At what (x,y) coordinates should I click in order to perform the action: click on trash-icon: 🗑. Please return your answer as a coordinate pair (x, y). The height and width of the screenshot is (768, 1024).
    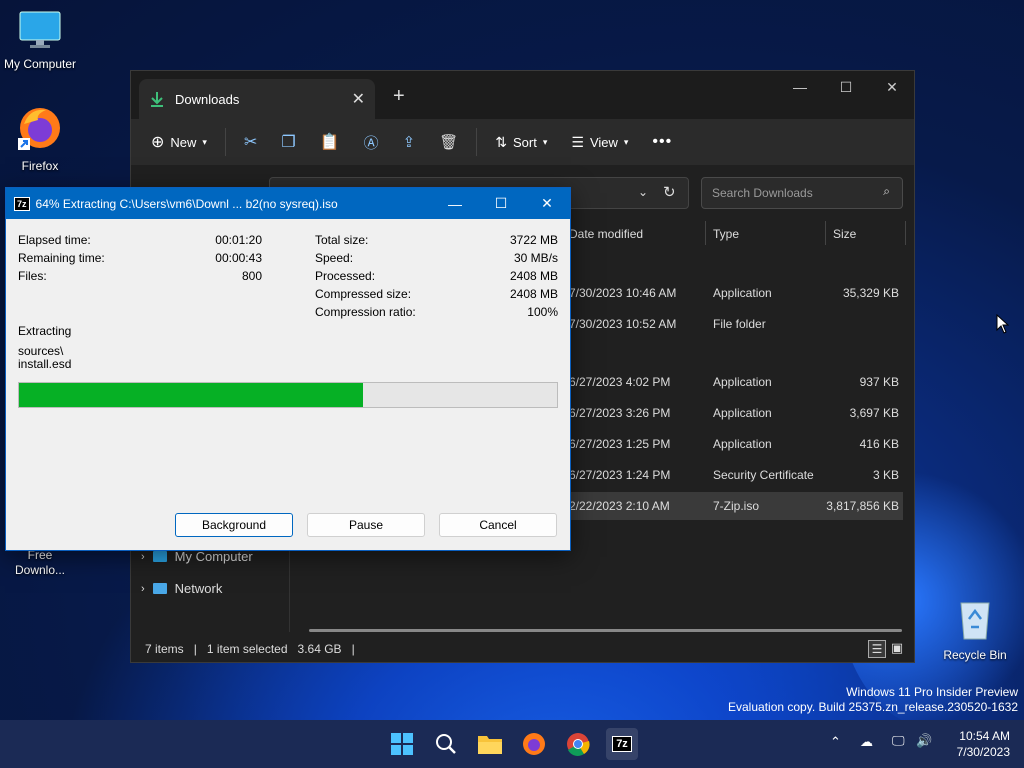
    Looking at the image, I should click on (449, 142).